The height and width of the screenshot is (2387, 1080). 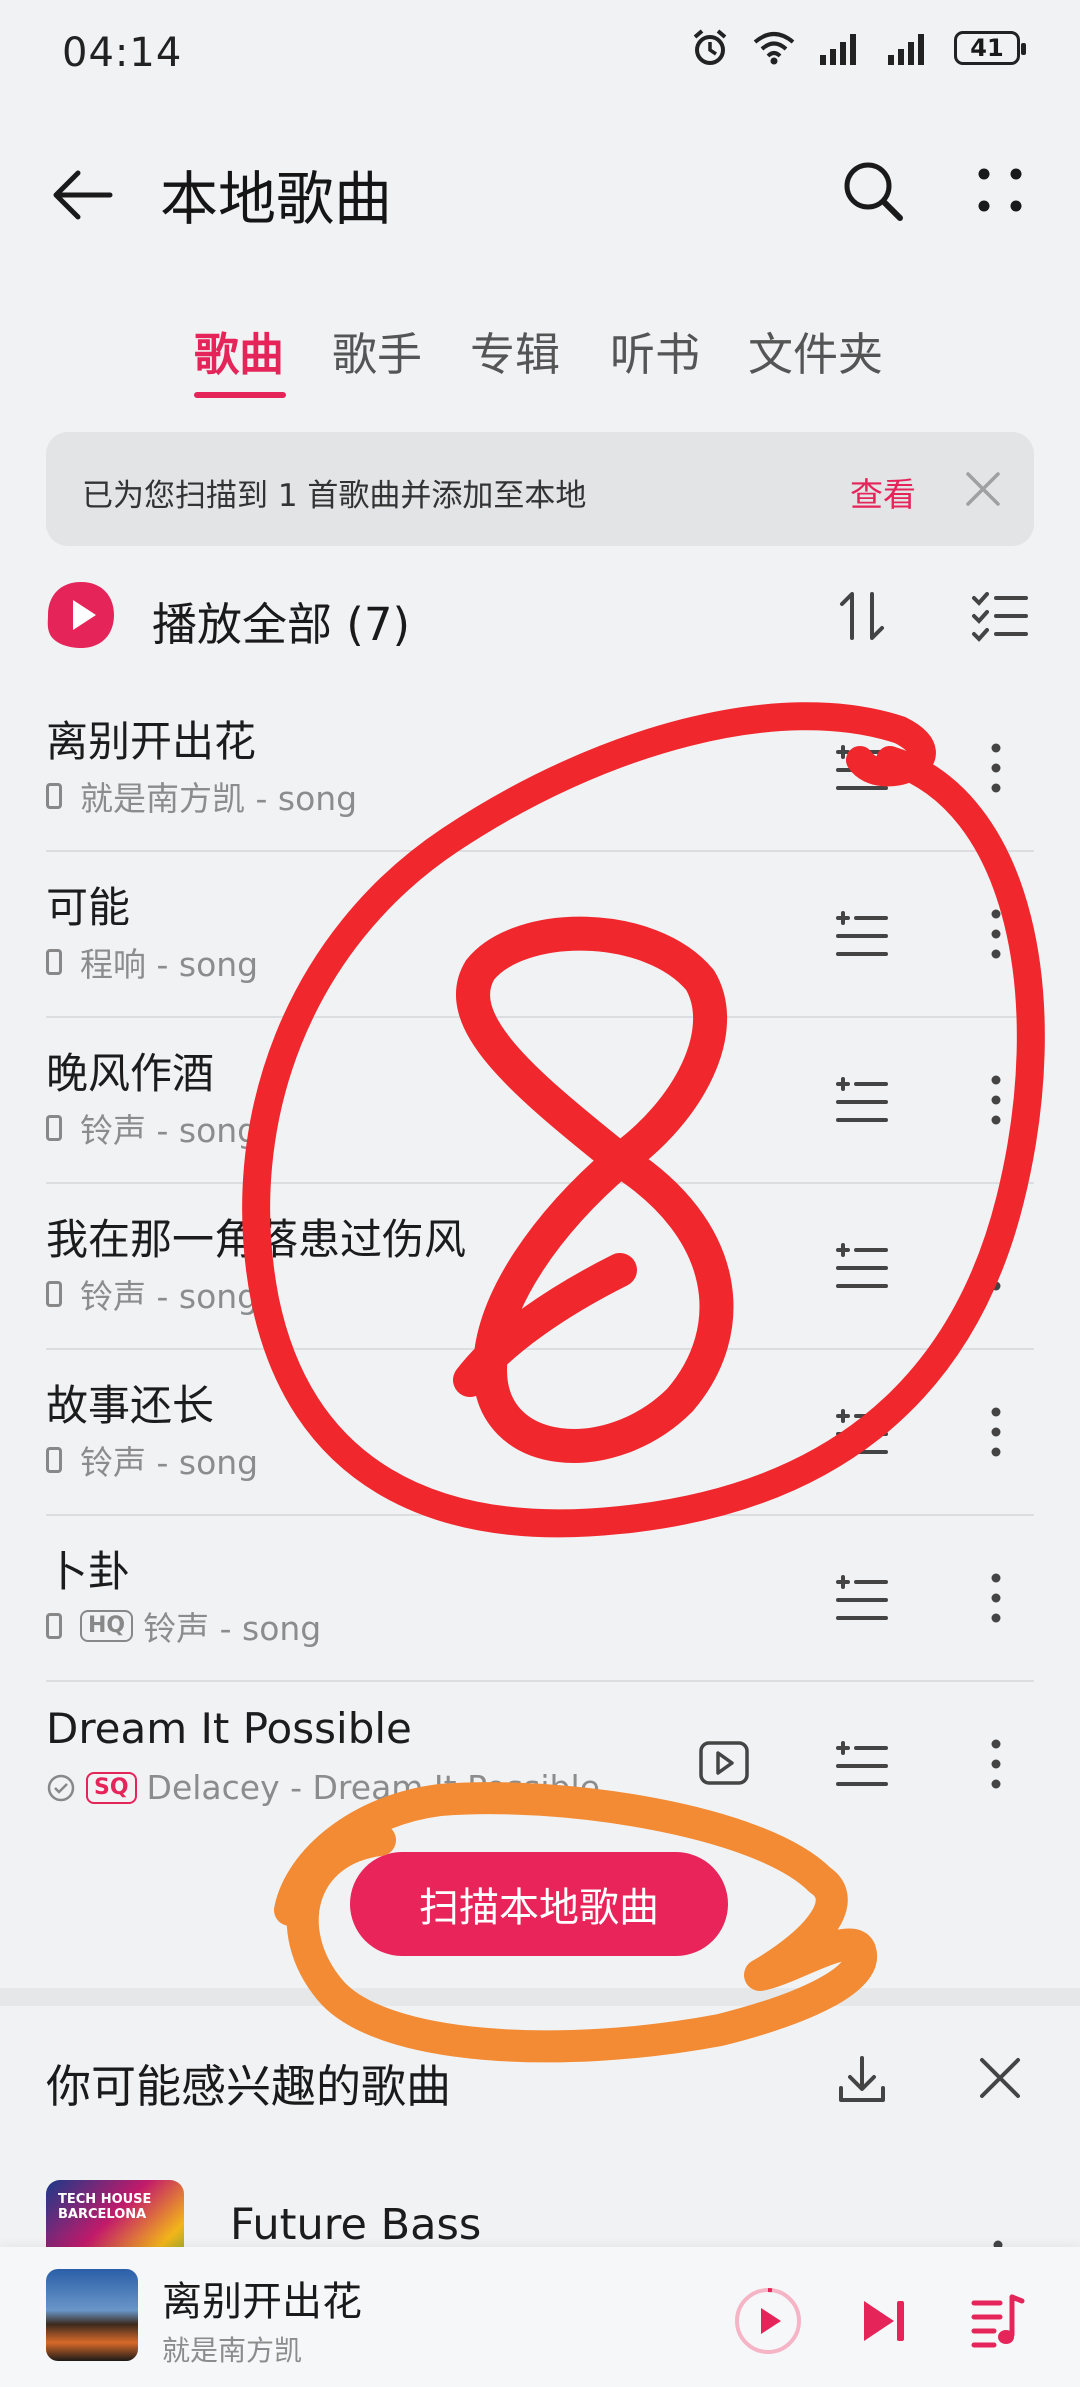 I want to click on song-subtitle: HQ 铃声 - song, so click(x=183, y=1626).